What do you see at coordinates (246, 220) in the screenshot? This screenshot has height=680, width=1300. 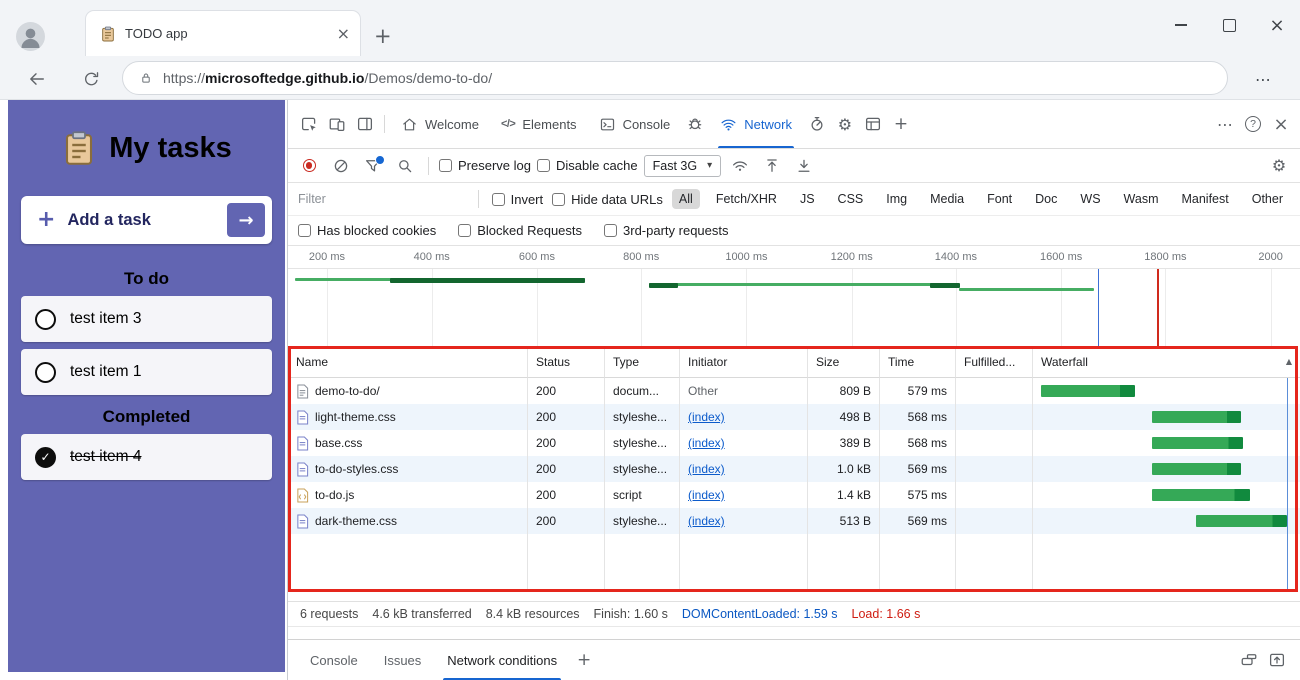 I see `submit-task-button: →` at bounding box center [246, 220].